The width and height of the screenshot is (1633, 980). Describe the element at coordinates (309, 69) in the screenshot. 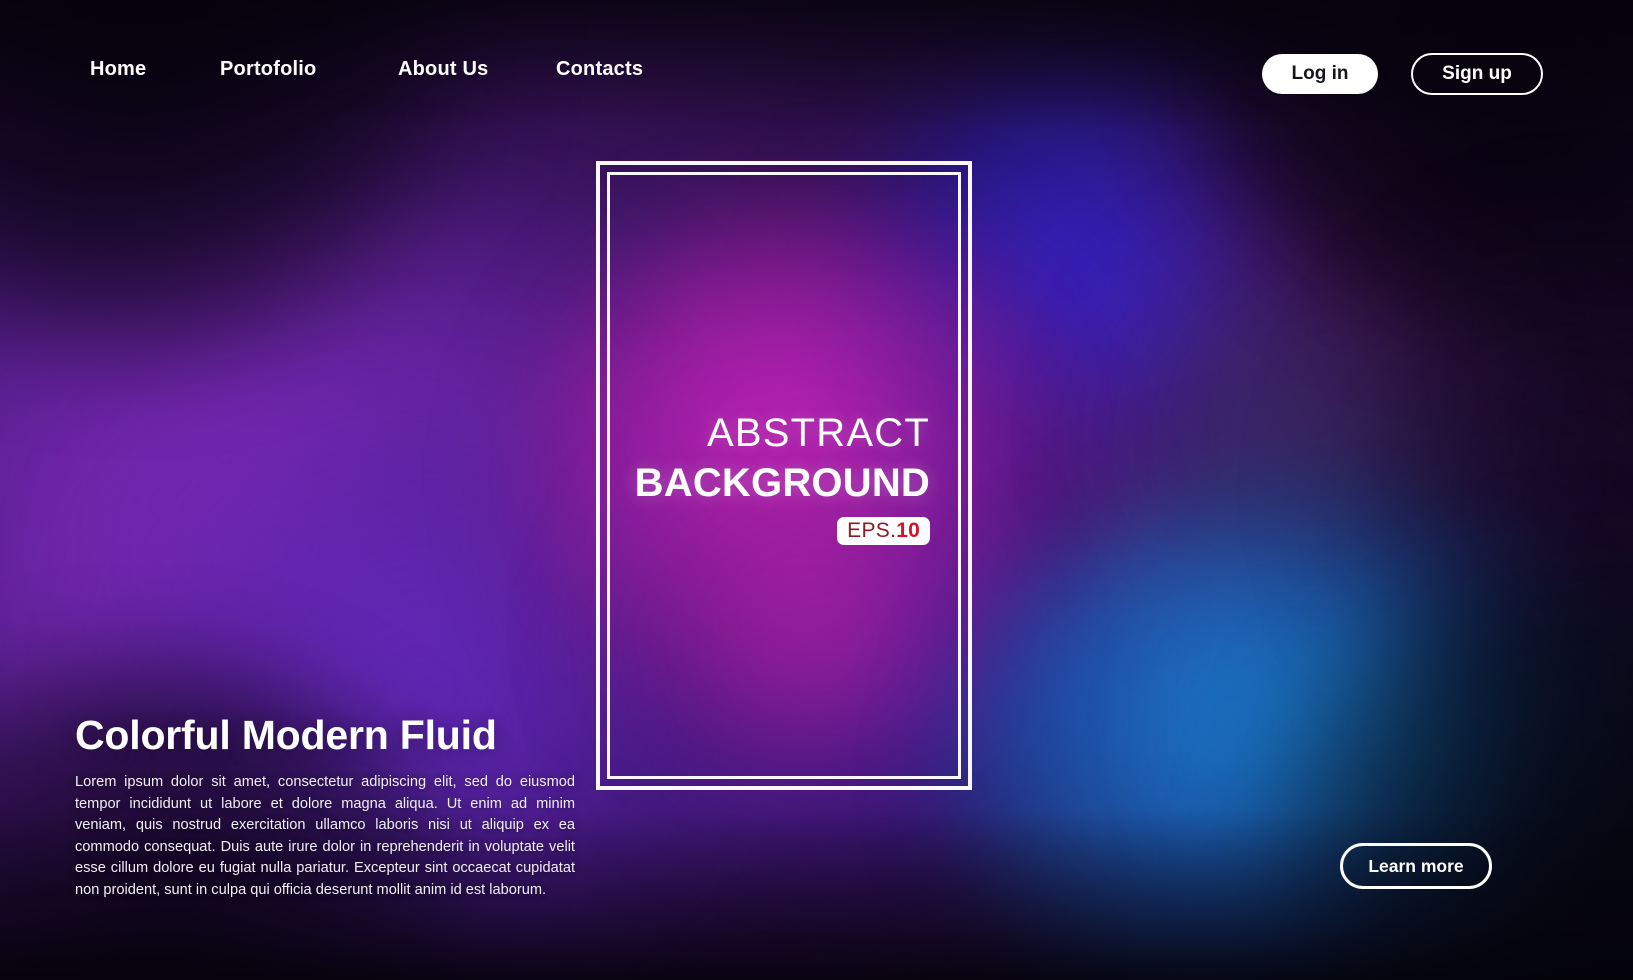

I see `nav-link-portofolio: Portofolio` at that location.